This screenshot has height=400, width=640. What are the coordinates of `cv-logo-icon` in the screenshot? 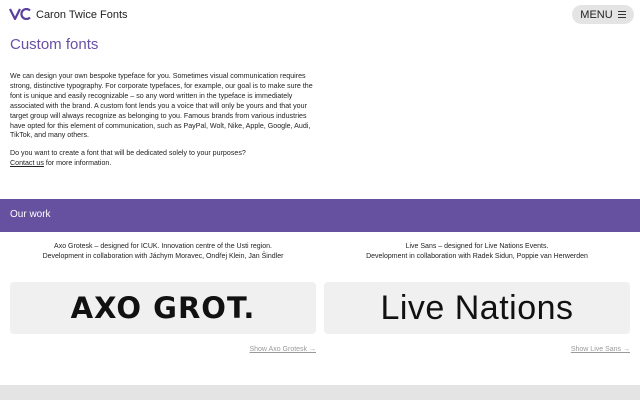 It's located at (20, 14).